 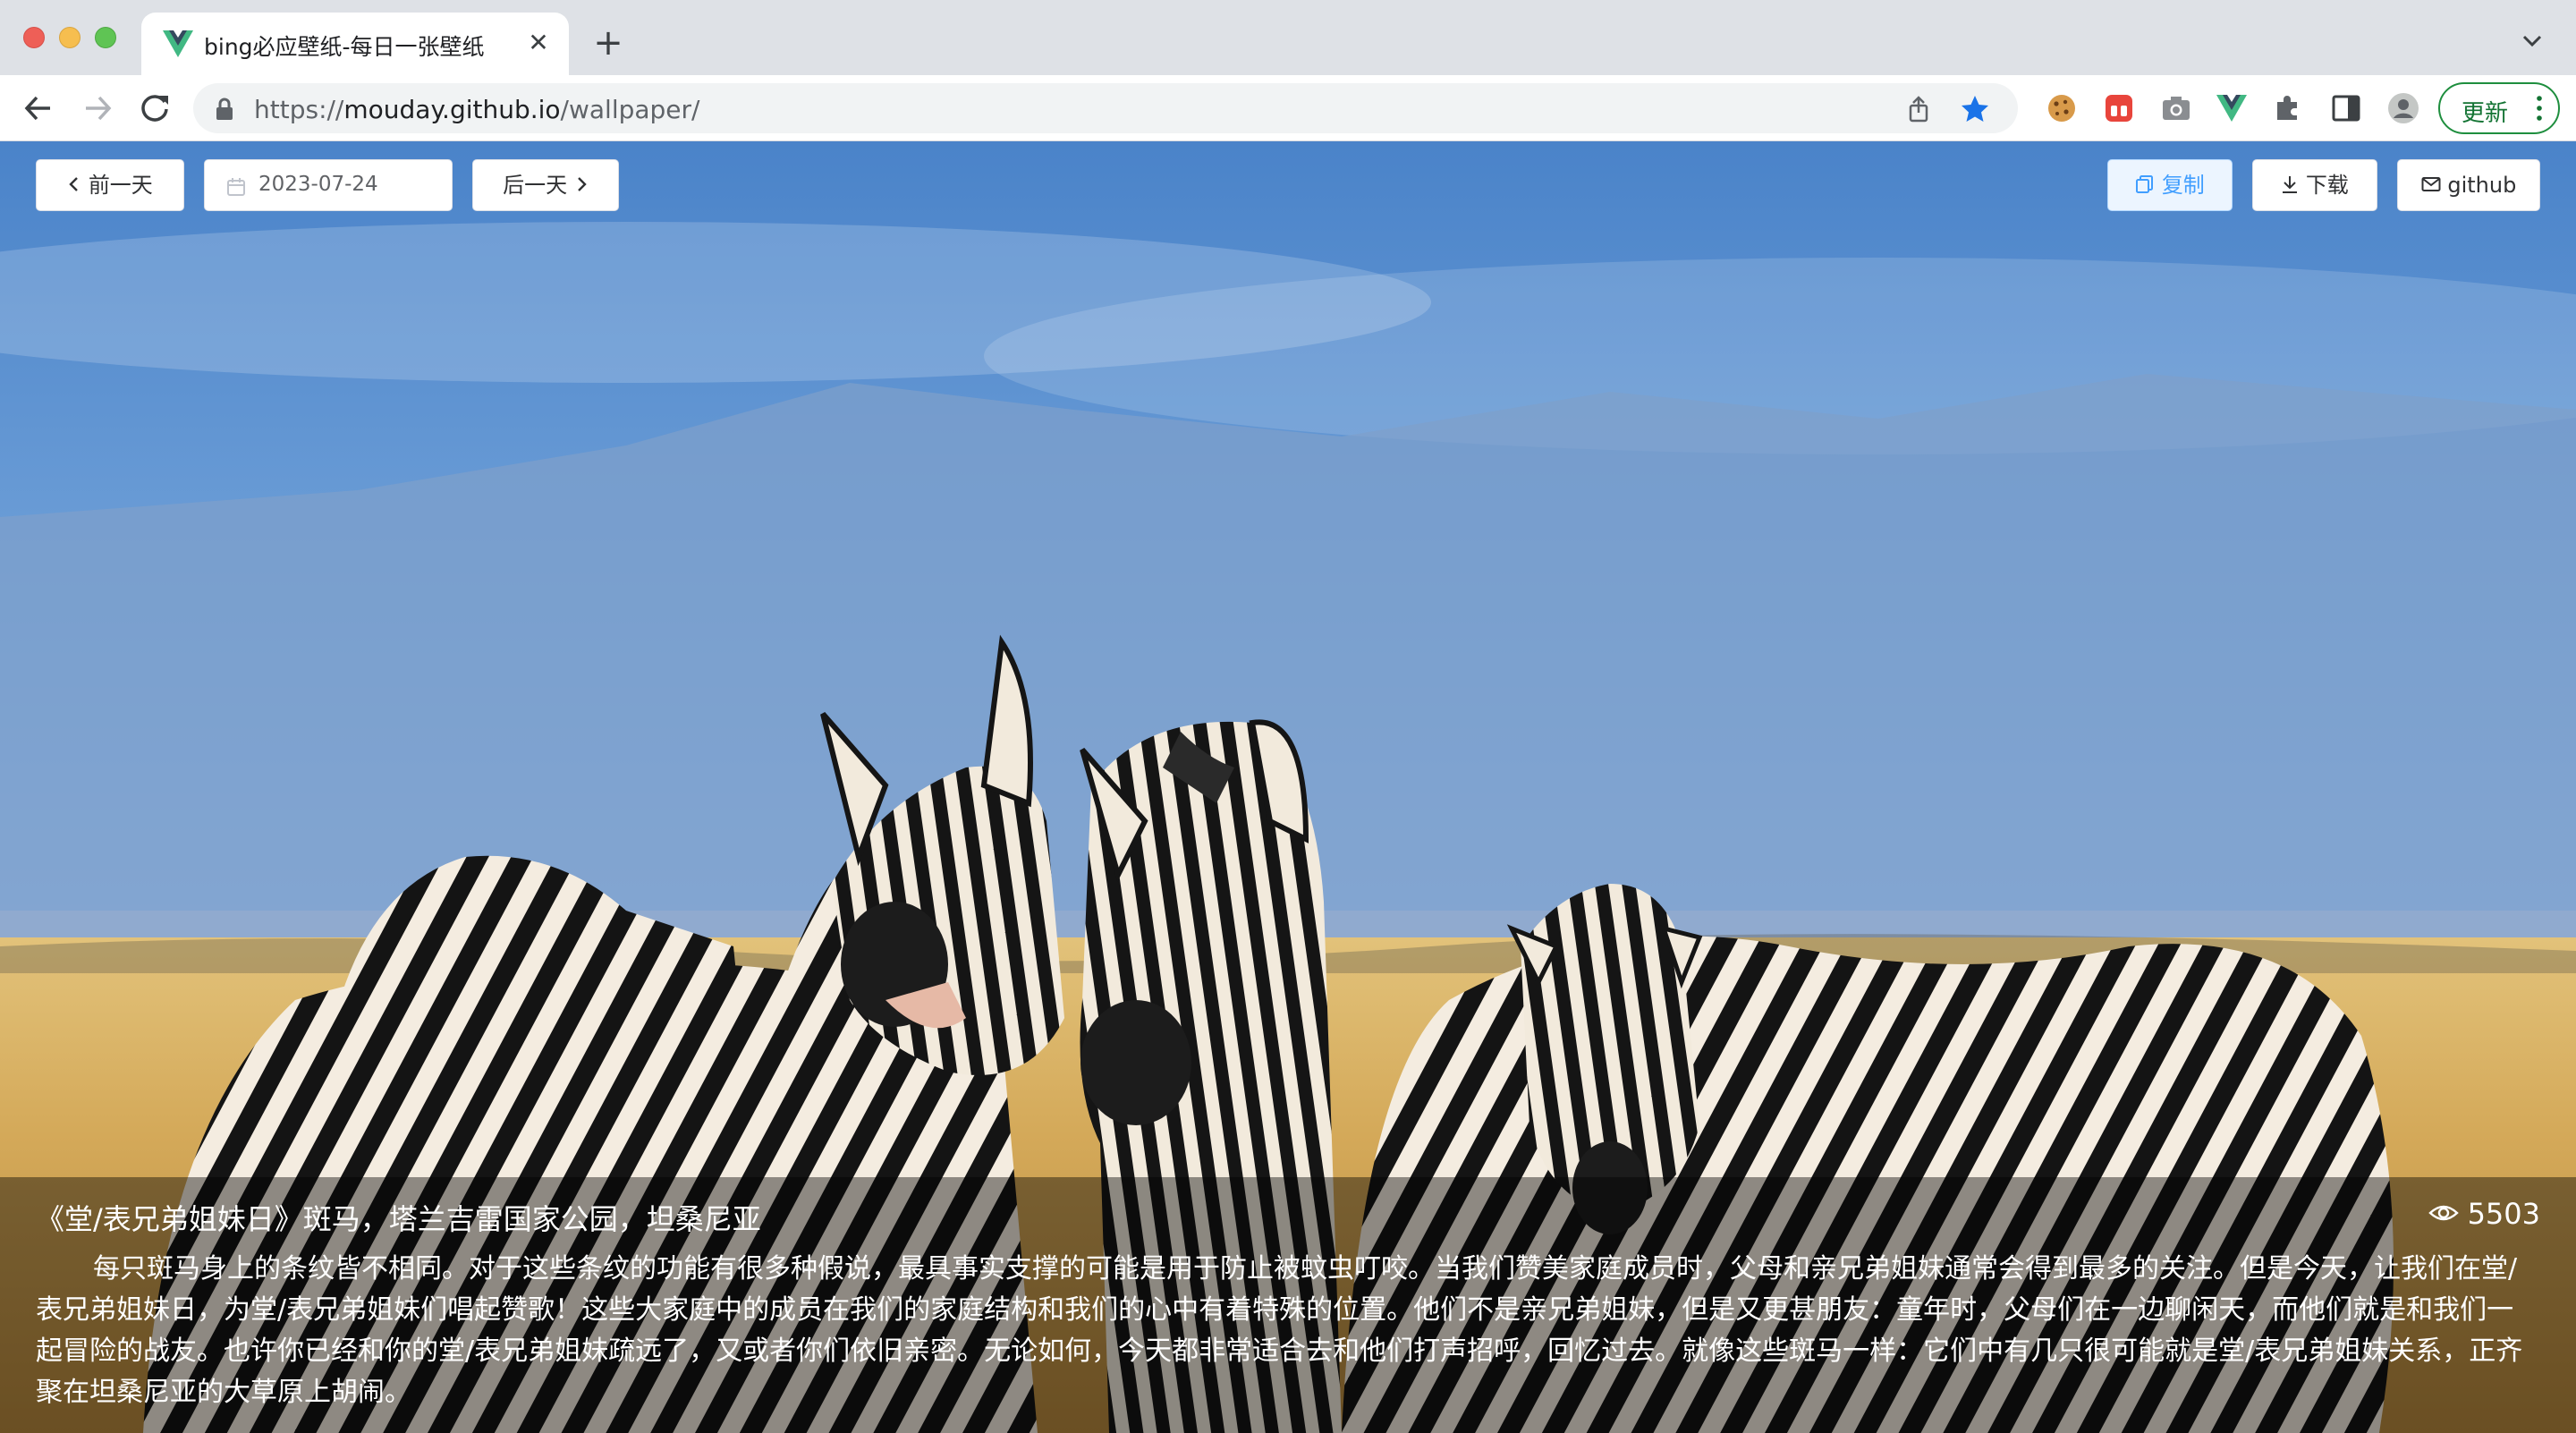 I want to click on reload-icon, so click(x=155, y=108).